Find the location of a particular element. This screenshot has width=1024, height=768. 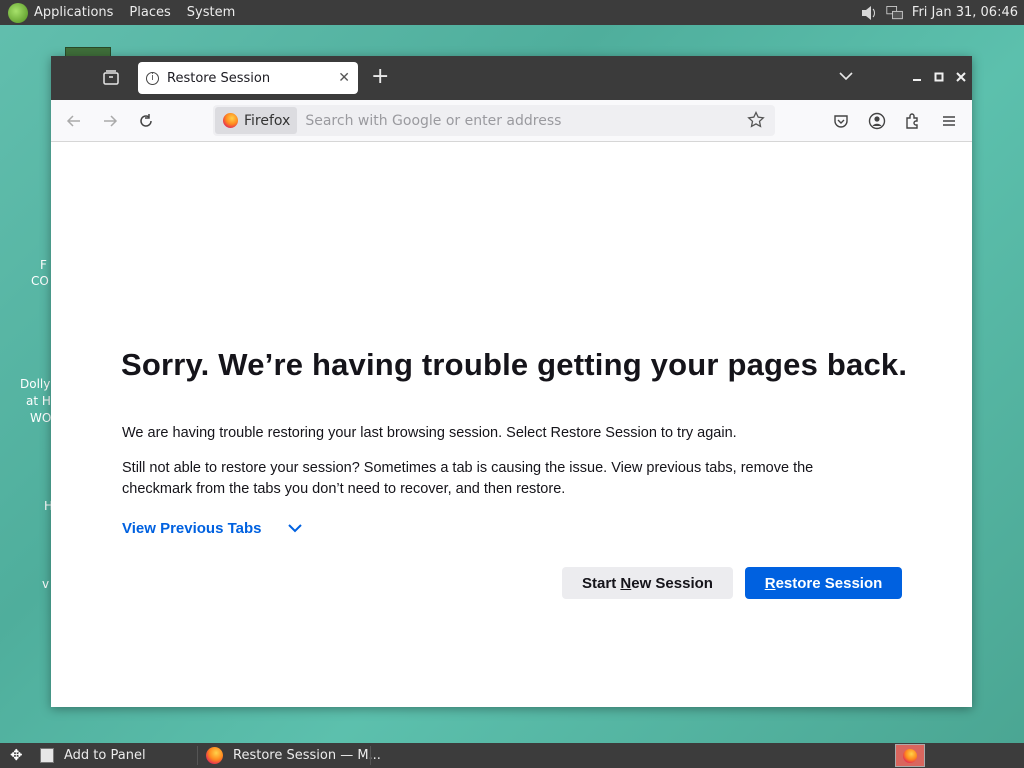

add-to-panel-label: Add to Panel is located at coordinates (105, 755).